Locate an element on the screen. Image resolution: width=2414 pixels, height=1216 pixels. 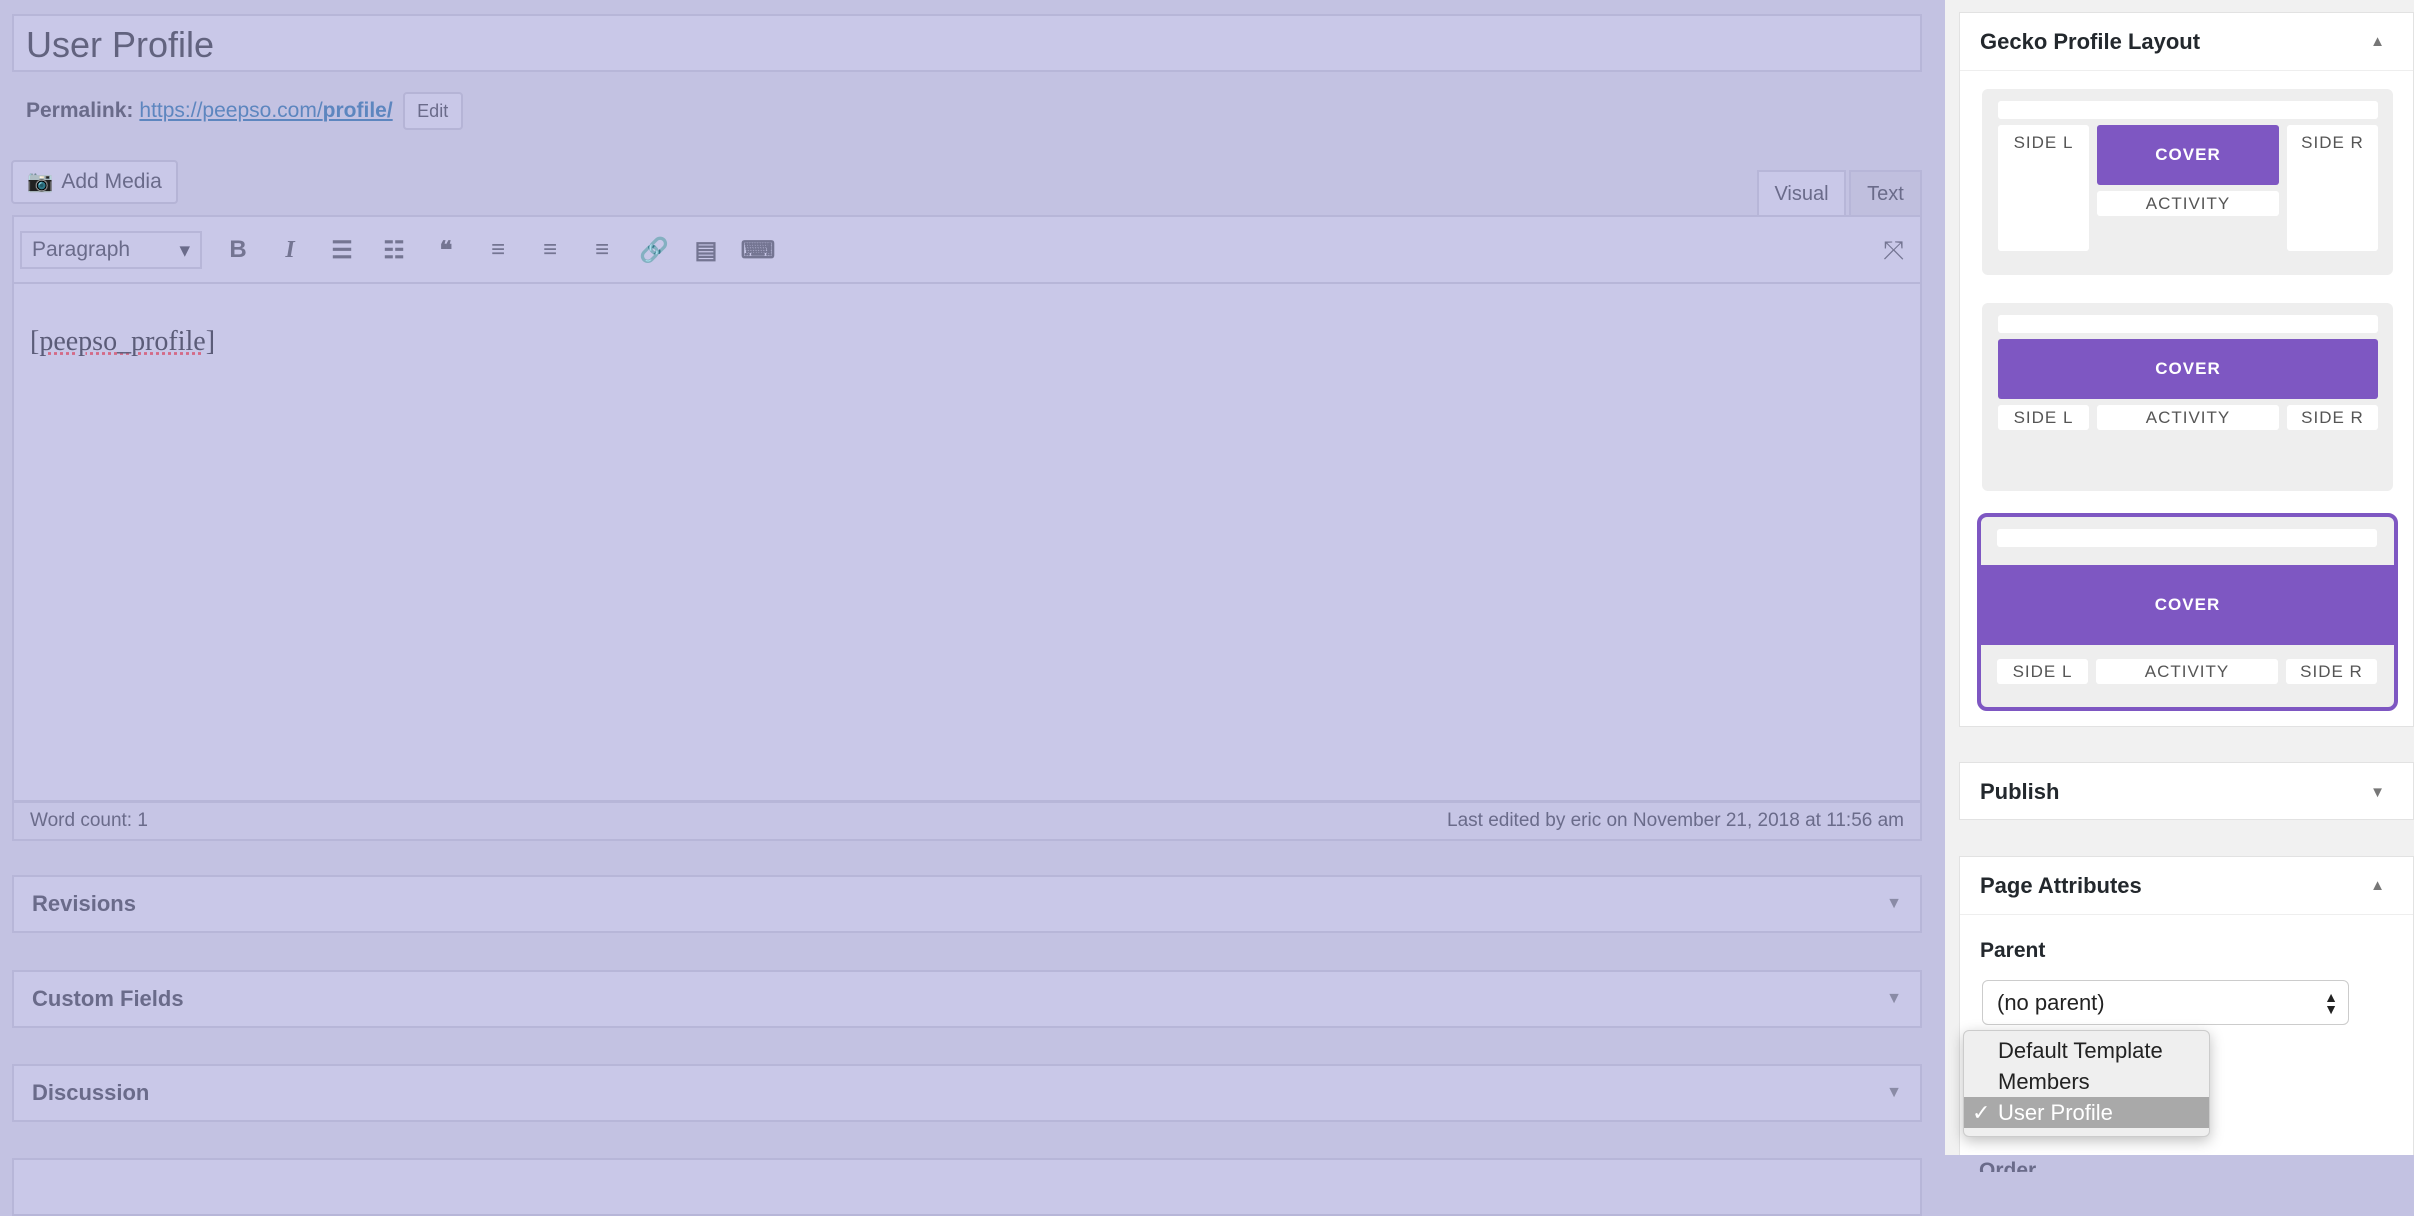
permalink-slug: profile/ is located at coordinates (357, 110).